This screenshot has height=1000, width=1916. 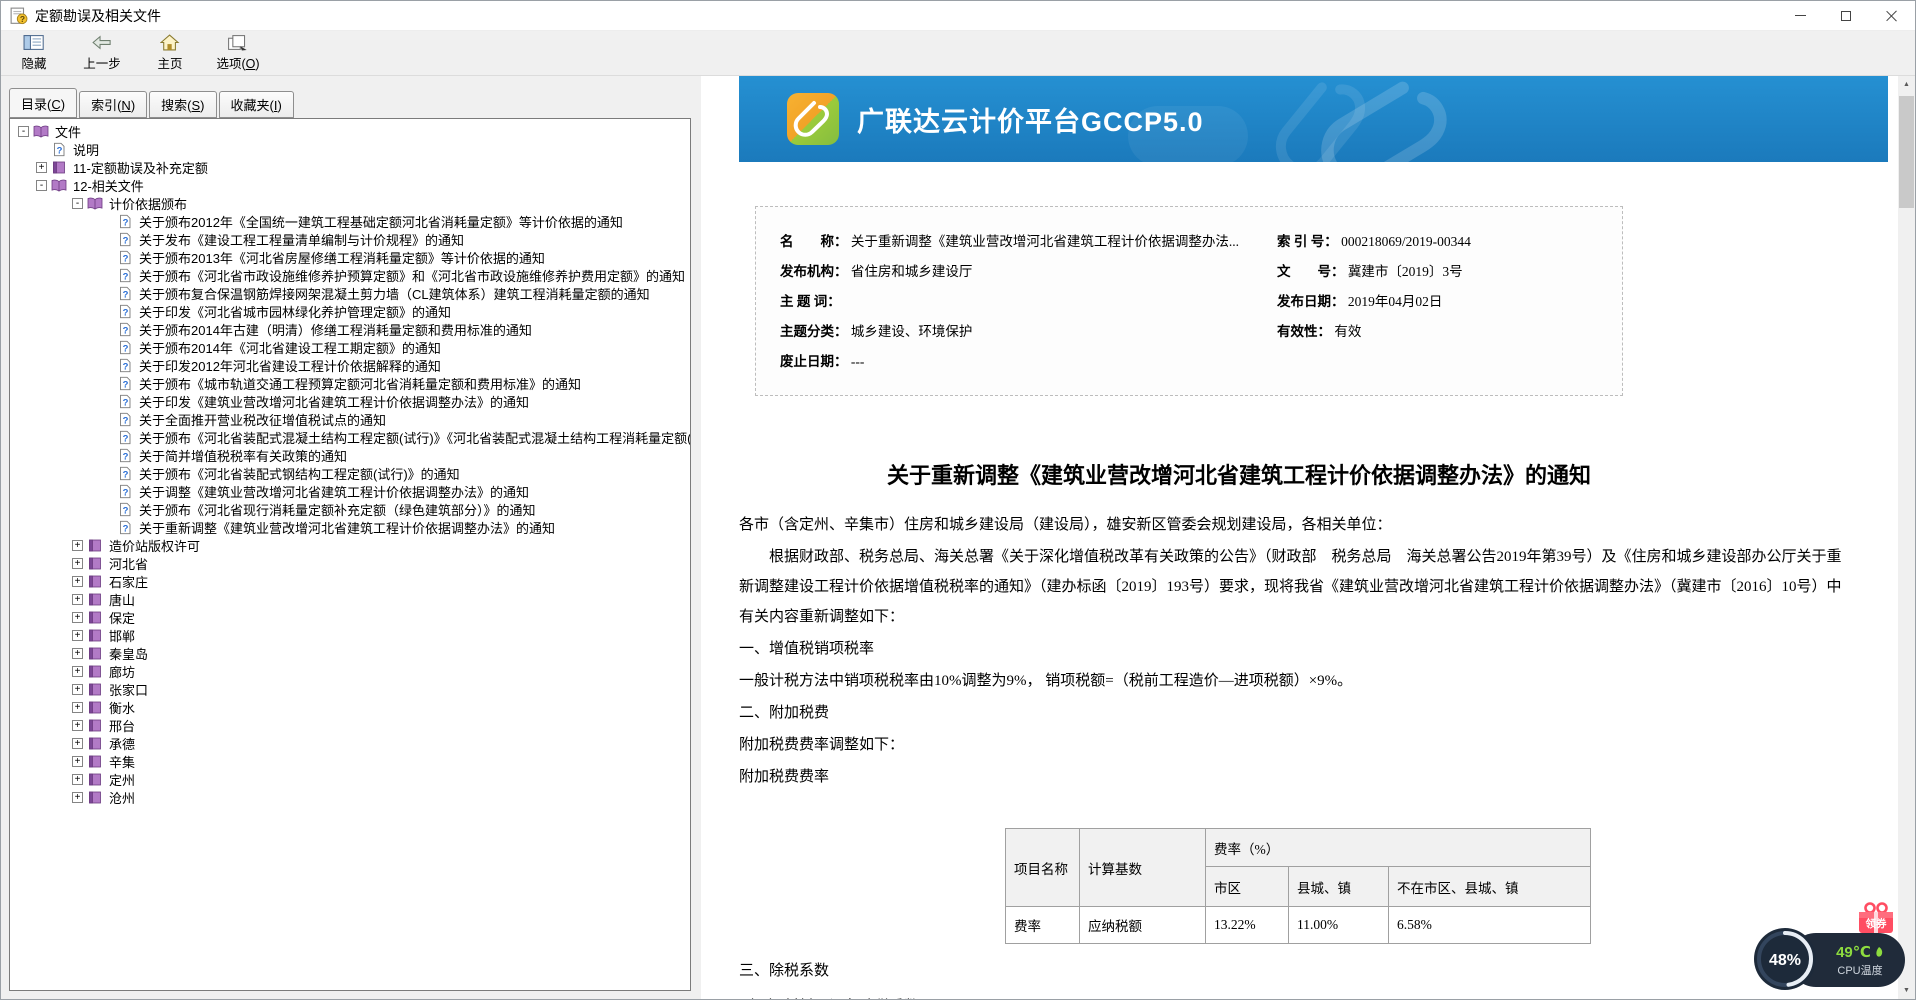 I want to click on tree-item: ? 造价站版权许可, so click(x=350, y=545).